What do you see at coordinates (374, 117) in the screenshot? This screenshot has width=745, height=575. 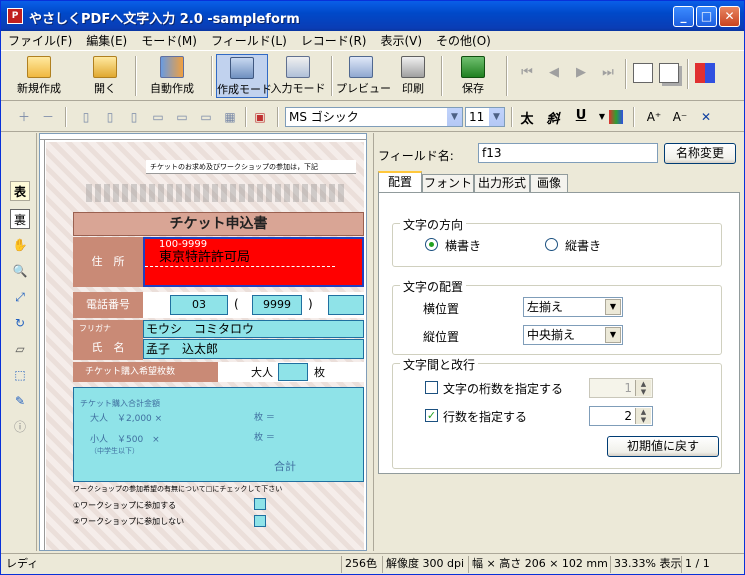 I see `font-select: MS ゴシック ▼` at bounding box center [374, 117].